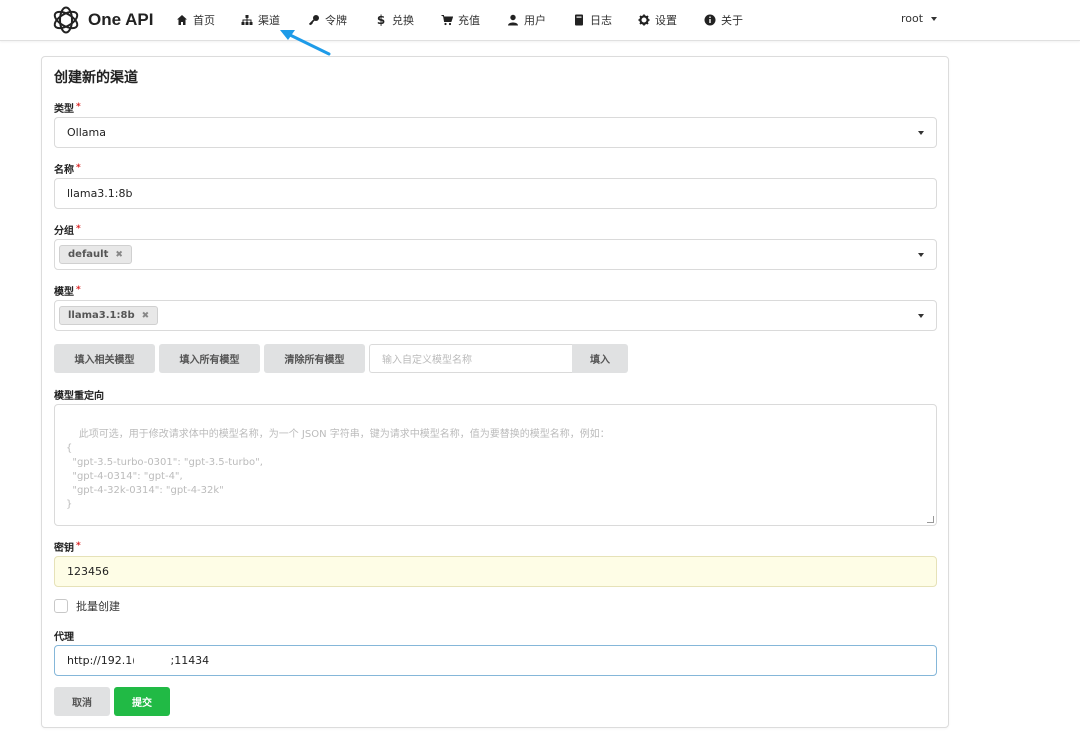 Image resolution: width=1080 pixels, height=743 pixels. I want to click on nav-item-logs: 日志, so click(592, 20).